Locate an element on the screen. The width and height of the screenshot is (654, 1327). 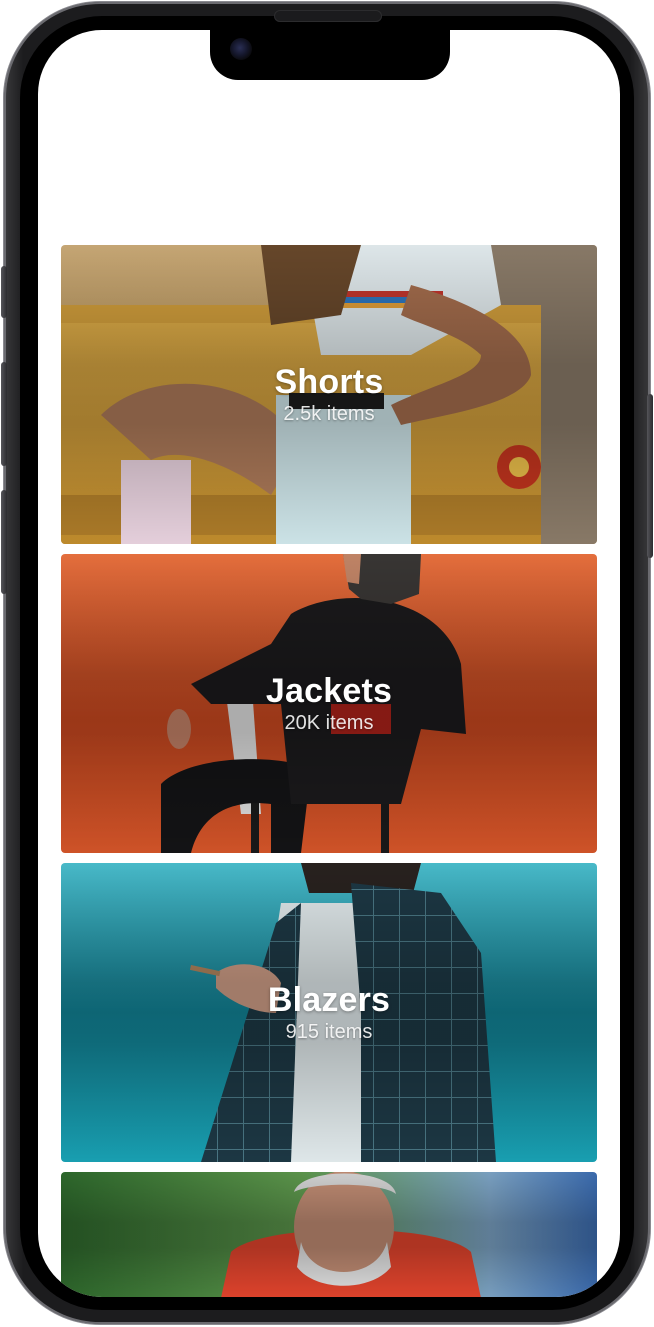
category-label: Shorts 2.5k items is located at coordinates (329, 395).